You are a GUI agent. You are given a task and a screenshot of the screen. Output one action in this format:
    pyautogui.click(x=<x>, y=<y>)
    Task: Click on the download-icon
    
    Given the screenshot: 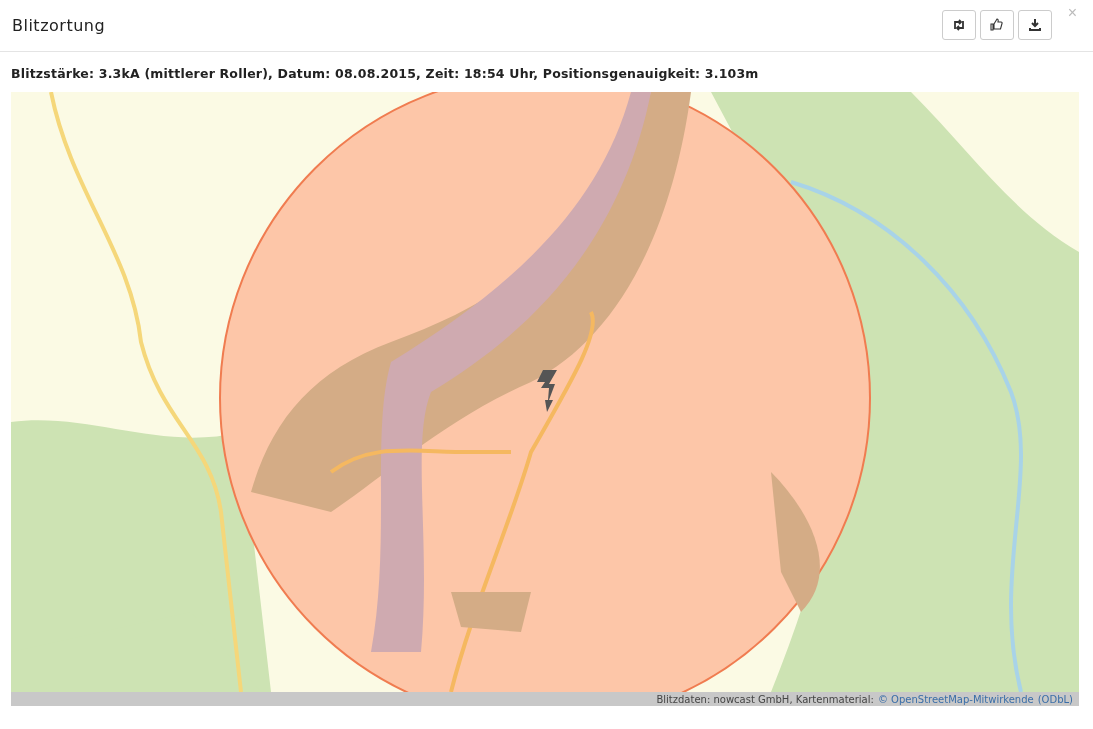 What is the action you would take?
    pyautogui.click(x=1034, y=24)
    